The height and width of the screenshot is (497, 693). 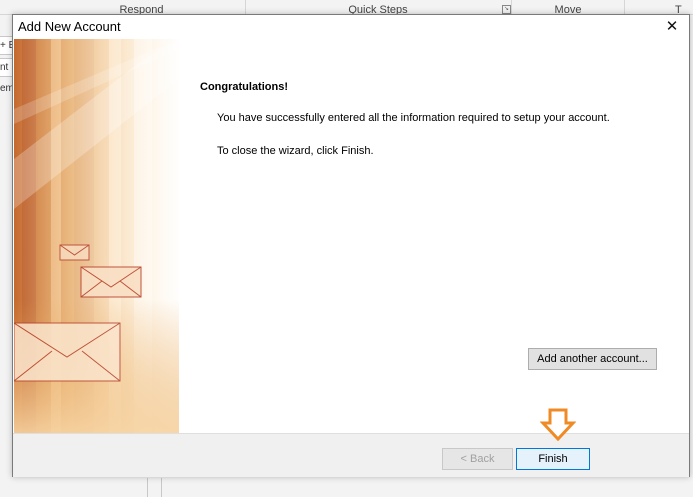 What do you see at coordinates (558, 425) in the screenshot?
I see `down-arrow-icon` at bounding box center [558, 425].